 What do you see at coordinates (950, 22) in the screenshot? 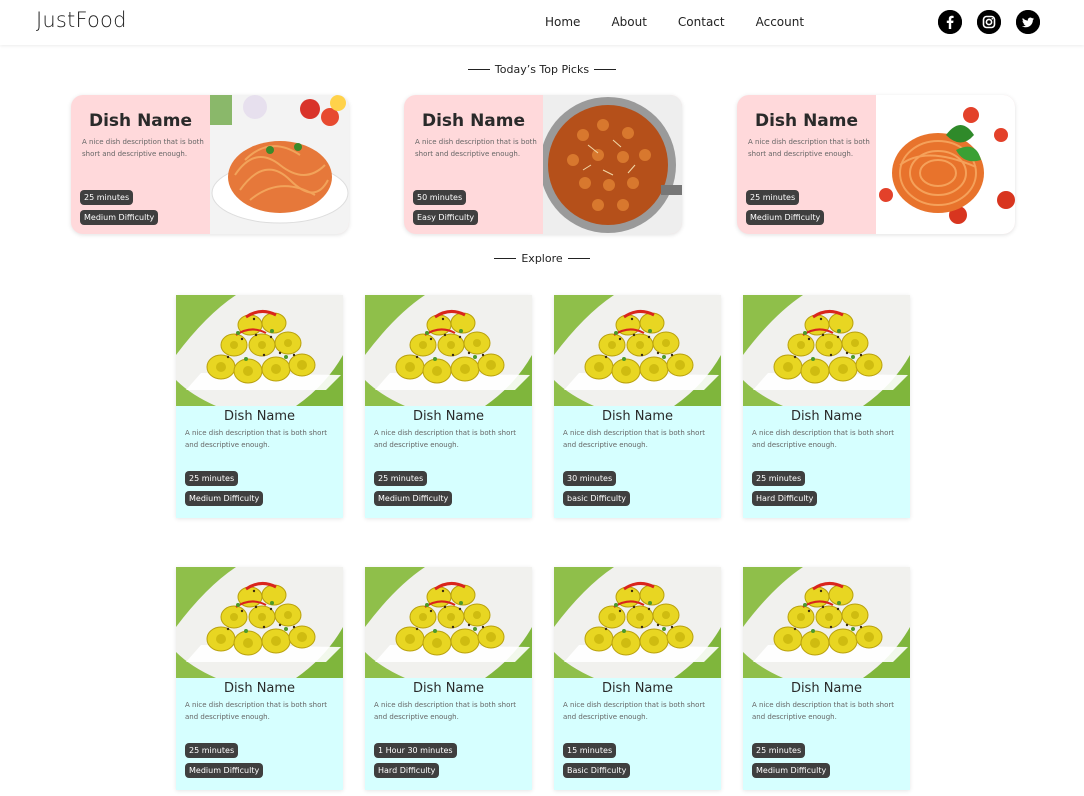
I see `facebook-icon` at bounding box center [950, 22].